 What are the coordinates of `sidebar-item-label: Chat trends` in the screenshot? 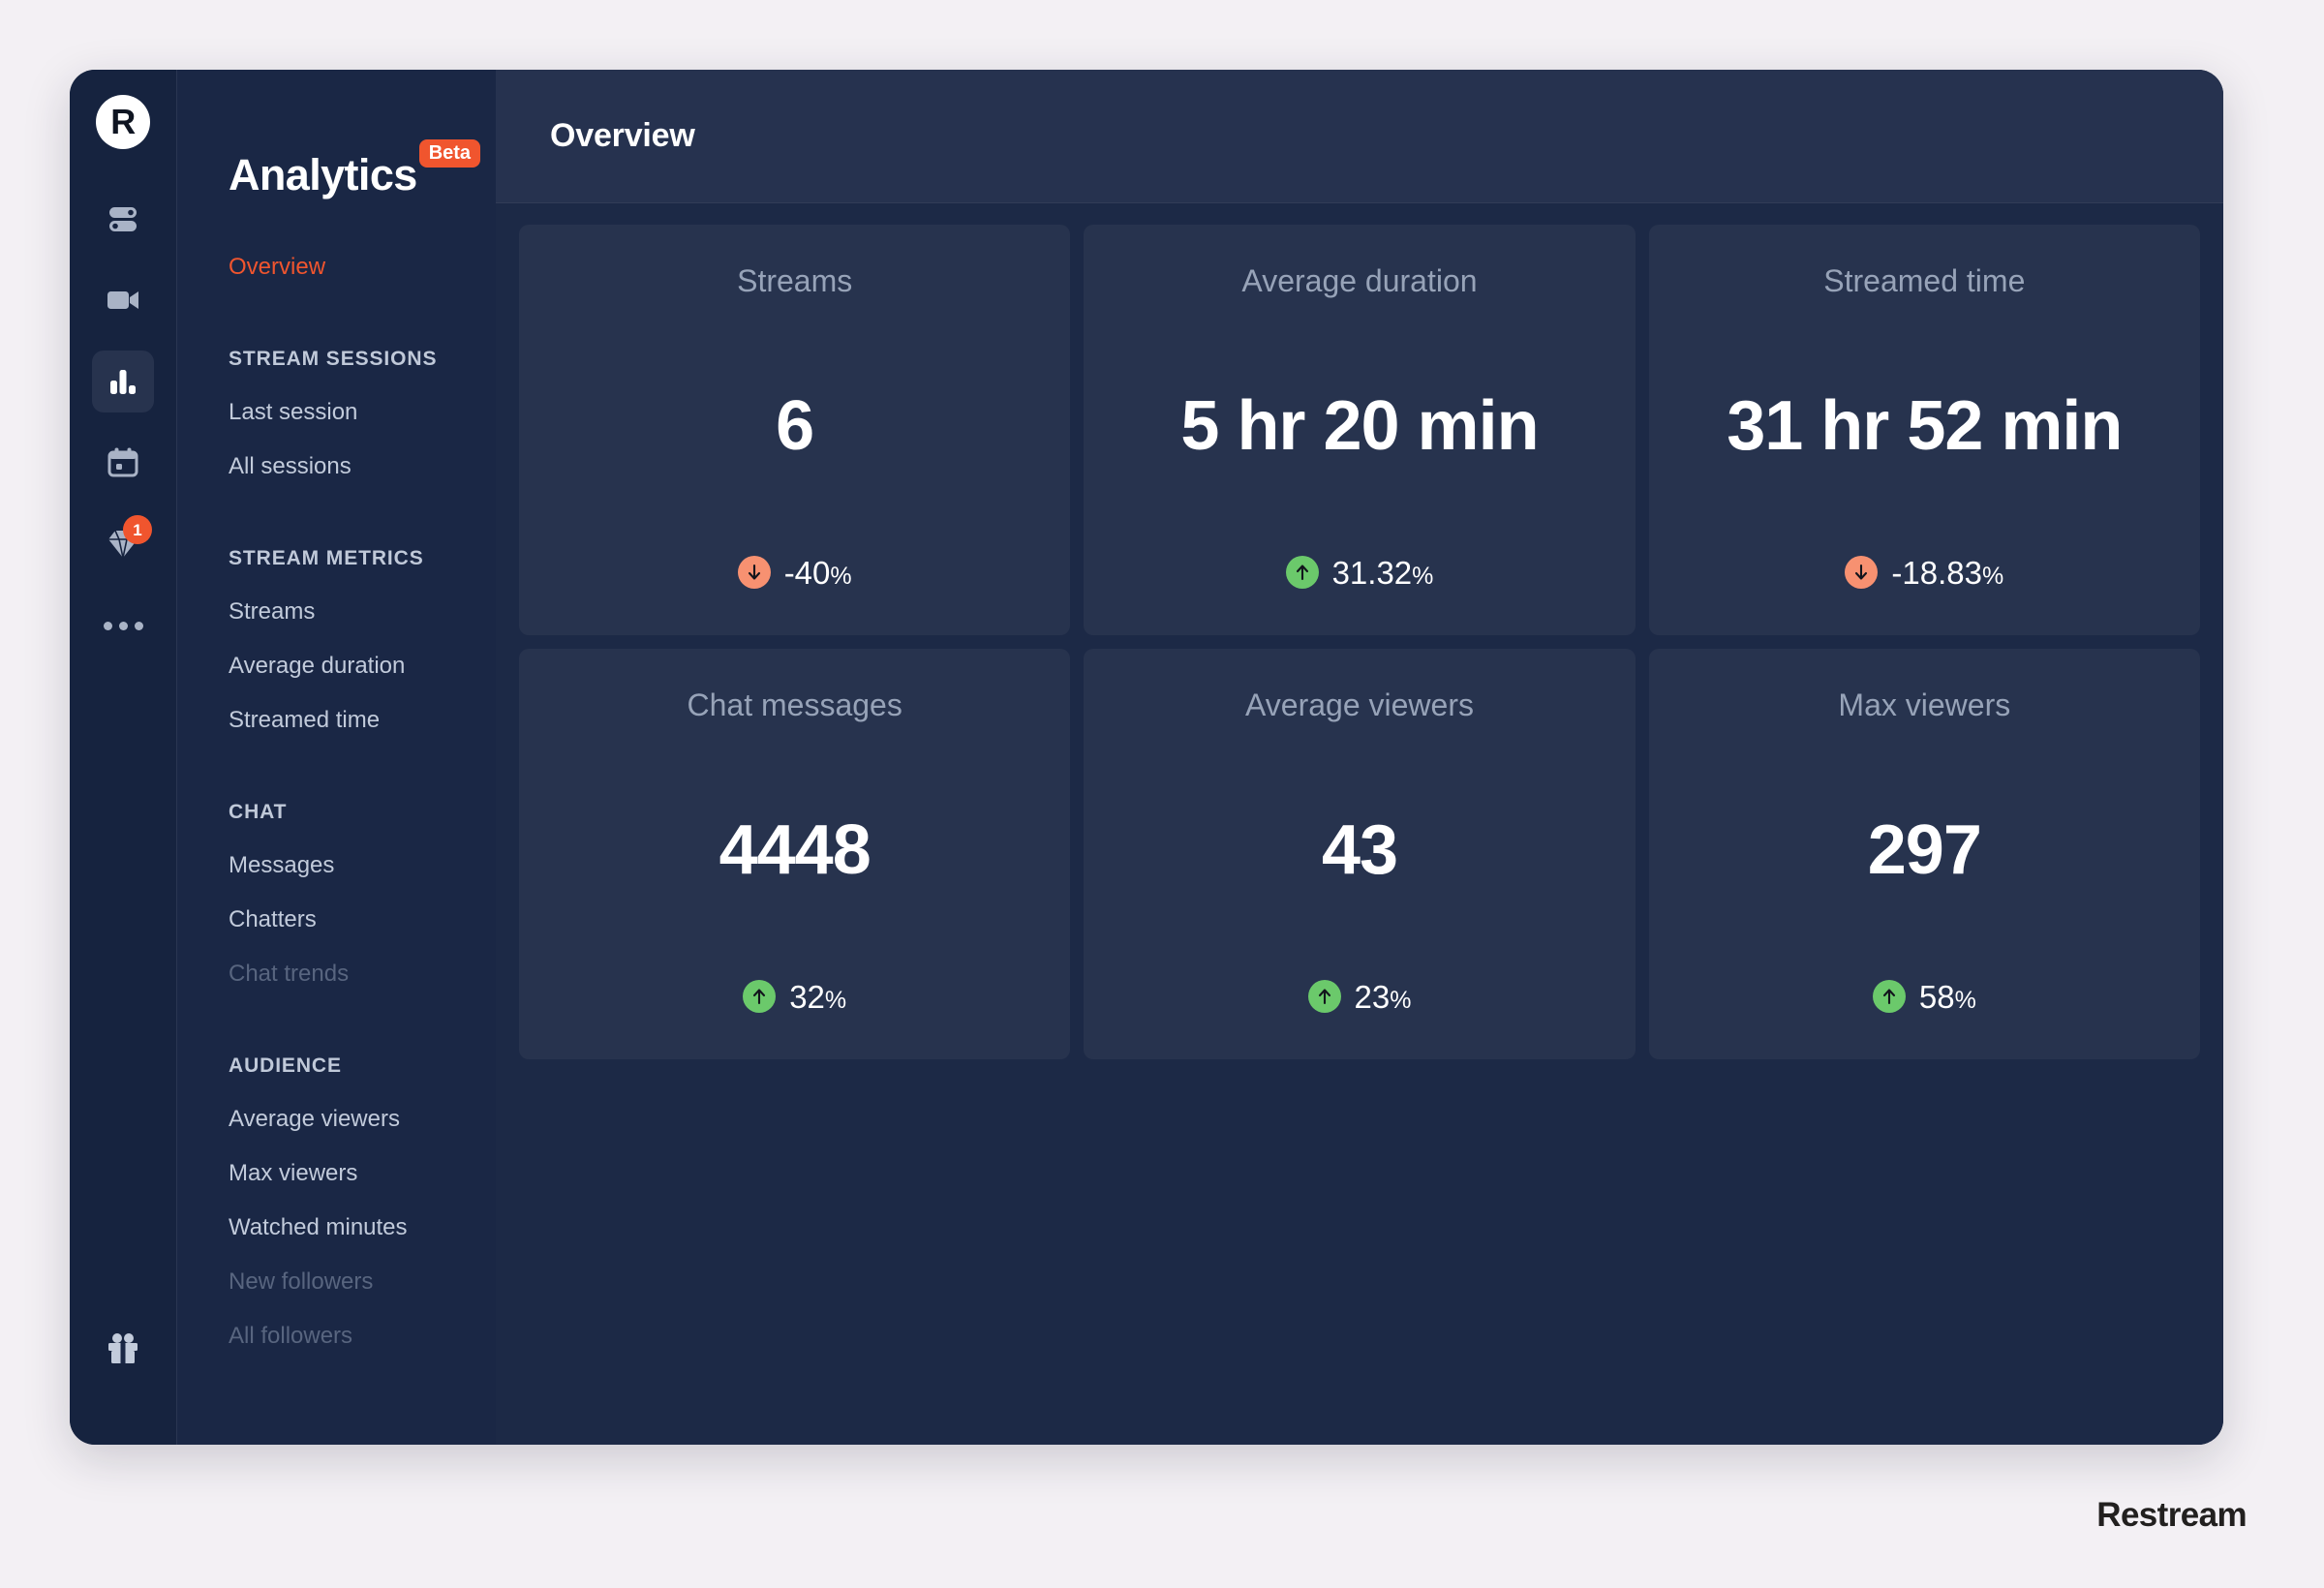 It's located at (289, 974).